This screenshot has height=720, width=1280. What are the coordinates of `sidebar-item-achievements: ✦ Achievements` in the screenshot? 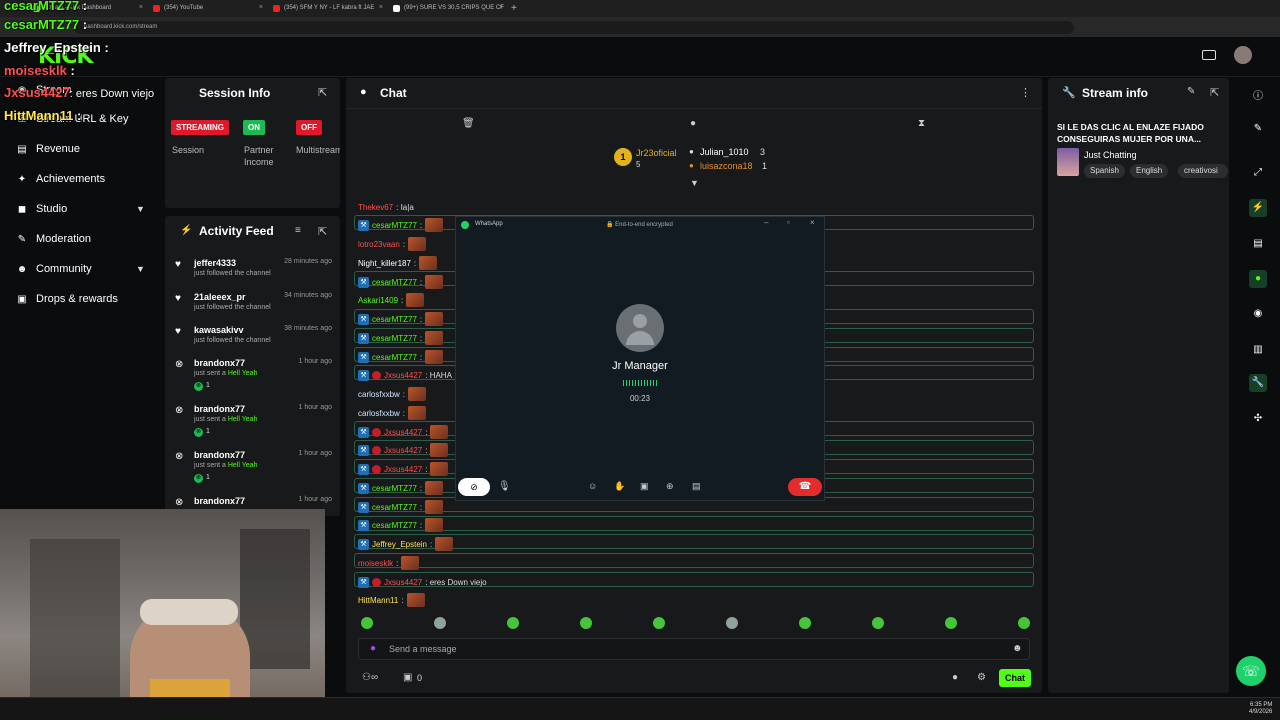 It's located at (60, 179).